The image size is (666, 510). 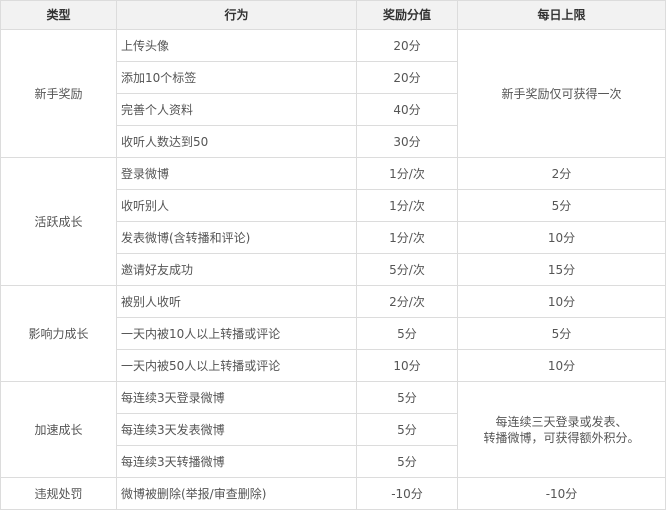 I want to click on table-header-row: 类型 行为 奖励分值 每日上限, so click(x=333, y=15).